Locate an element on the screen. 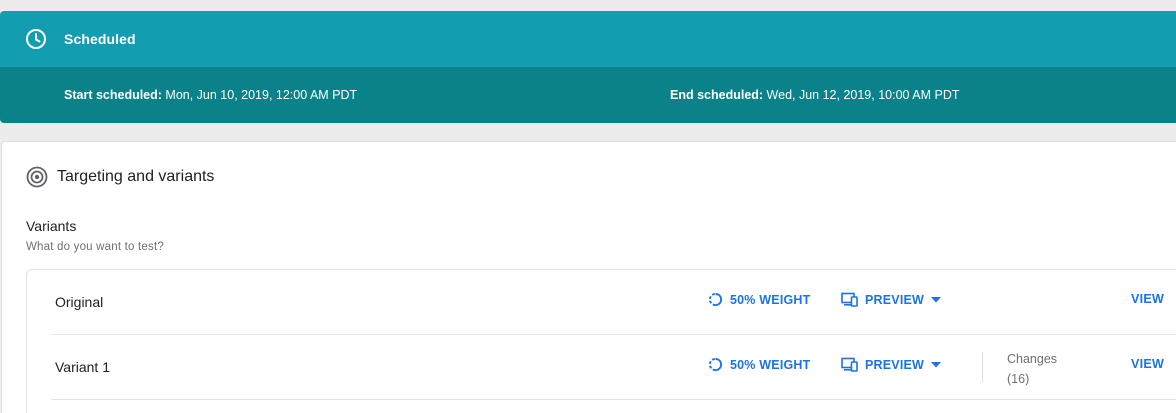 This screenshot has height=413, width=1176. changes-value: (16) is located at coordinates (1018, 379).